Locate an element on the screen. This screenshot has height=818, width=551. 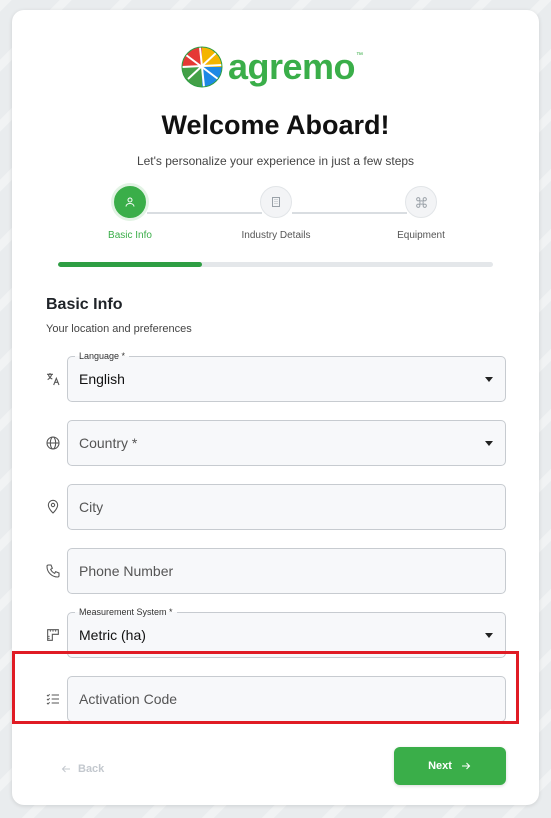
activation-code-highlight is located at coordinates (265, 687).